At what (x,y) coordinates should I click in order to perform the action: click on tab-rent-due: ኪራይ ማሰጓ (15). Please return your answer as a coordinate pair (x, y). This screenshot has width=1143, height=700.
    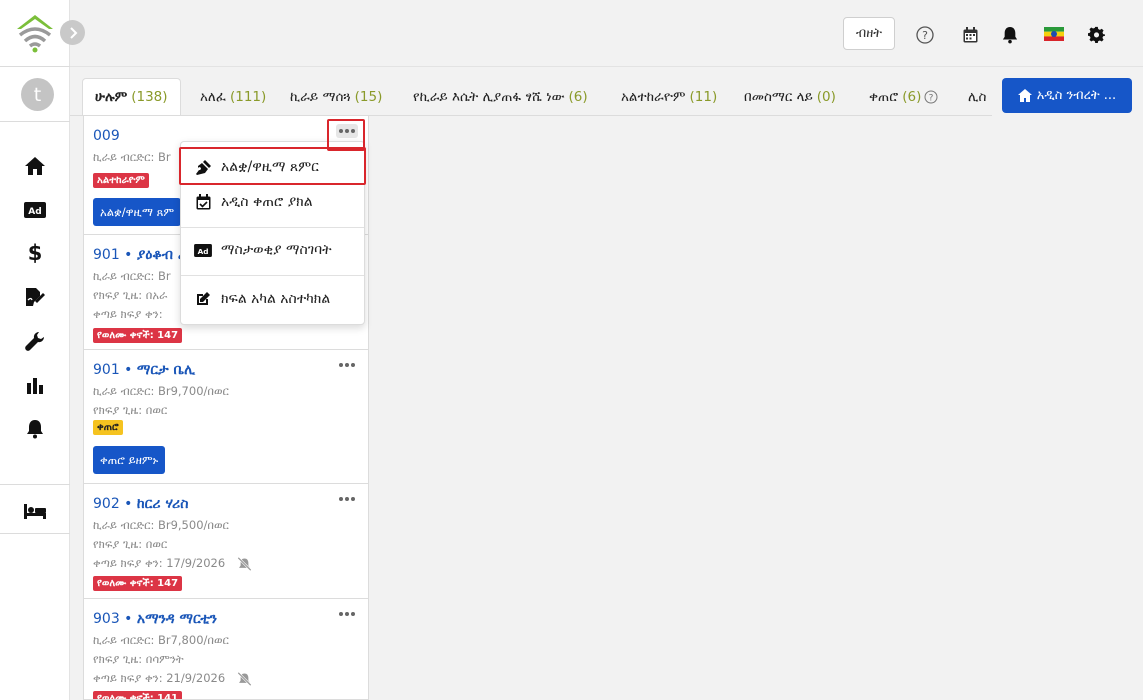
    Looking at the image, I should click on (336, 96).